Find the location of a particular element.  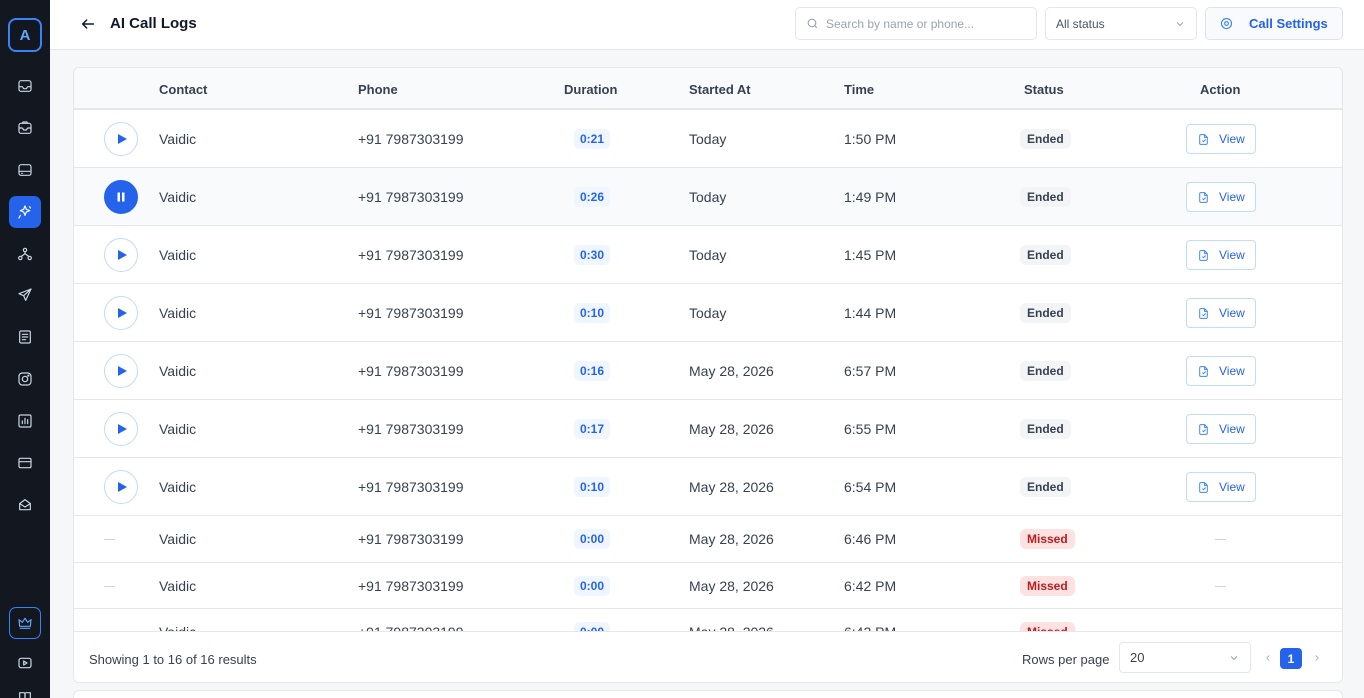

sidebar-item-analytics is located at coordinates (25, 421).